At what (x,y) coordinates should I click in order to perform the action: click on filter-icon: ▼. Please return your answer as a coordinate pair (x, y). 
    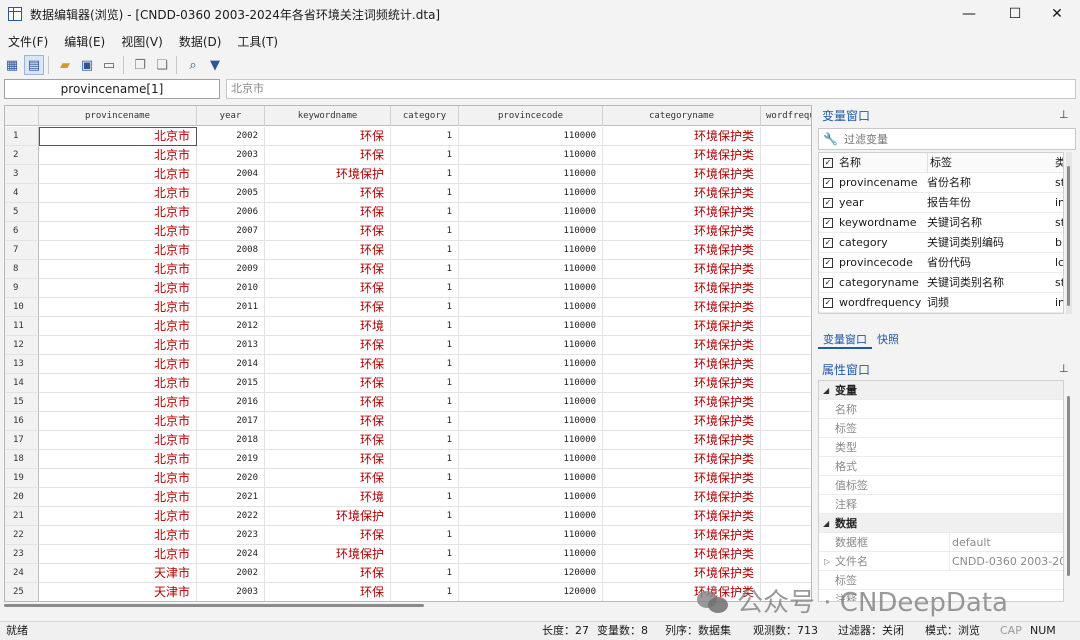
    Looking at the image, I should click on (215, 65).